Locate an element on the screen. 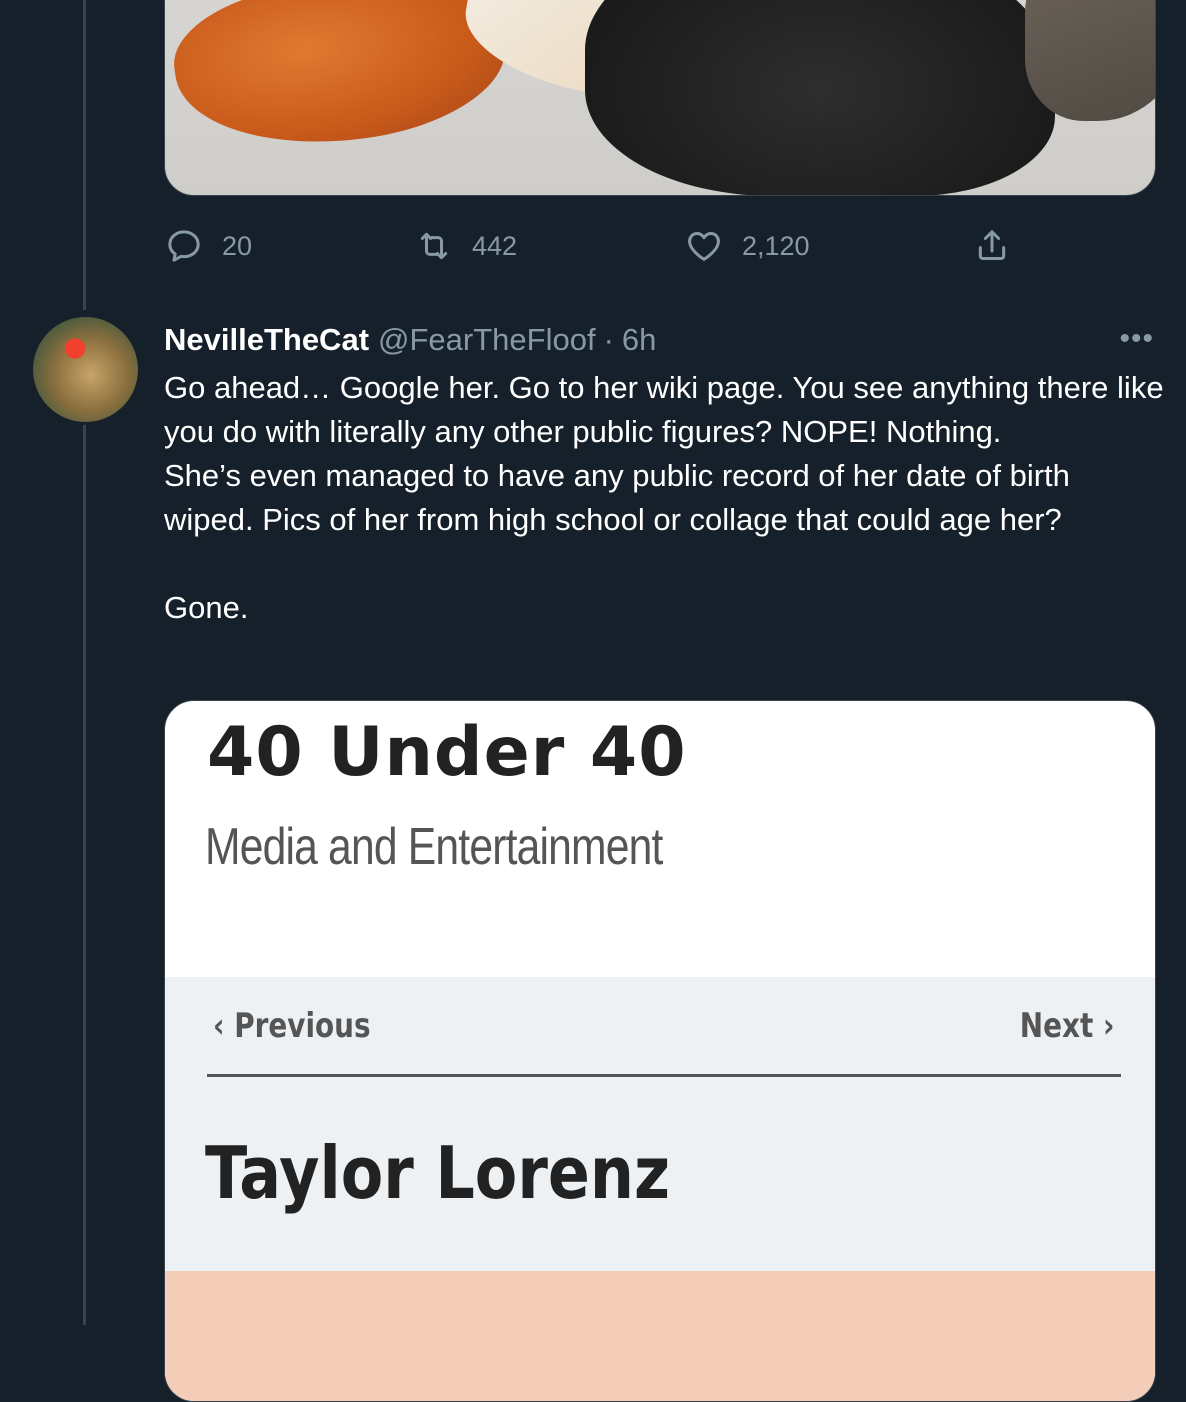 This screenshot has width=1186, height=1402. like-button: 2,120 is located at coordinates (747, 246).